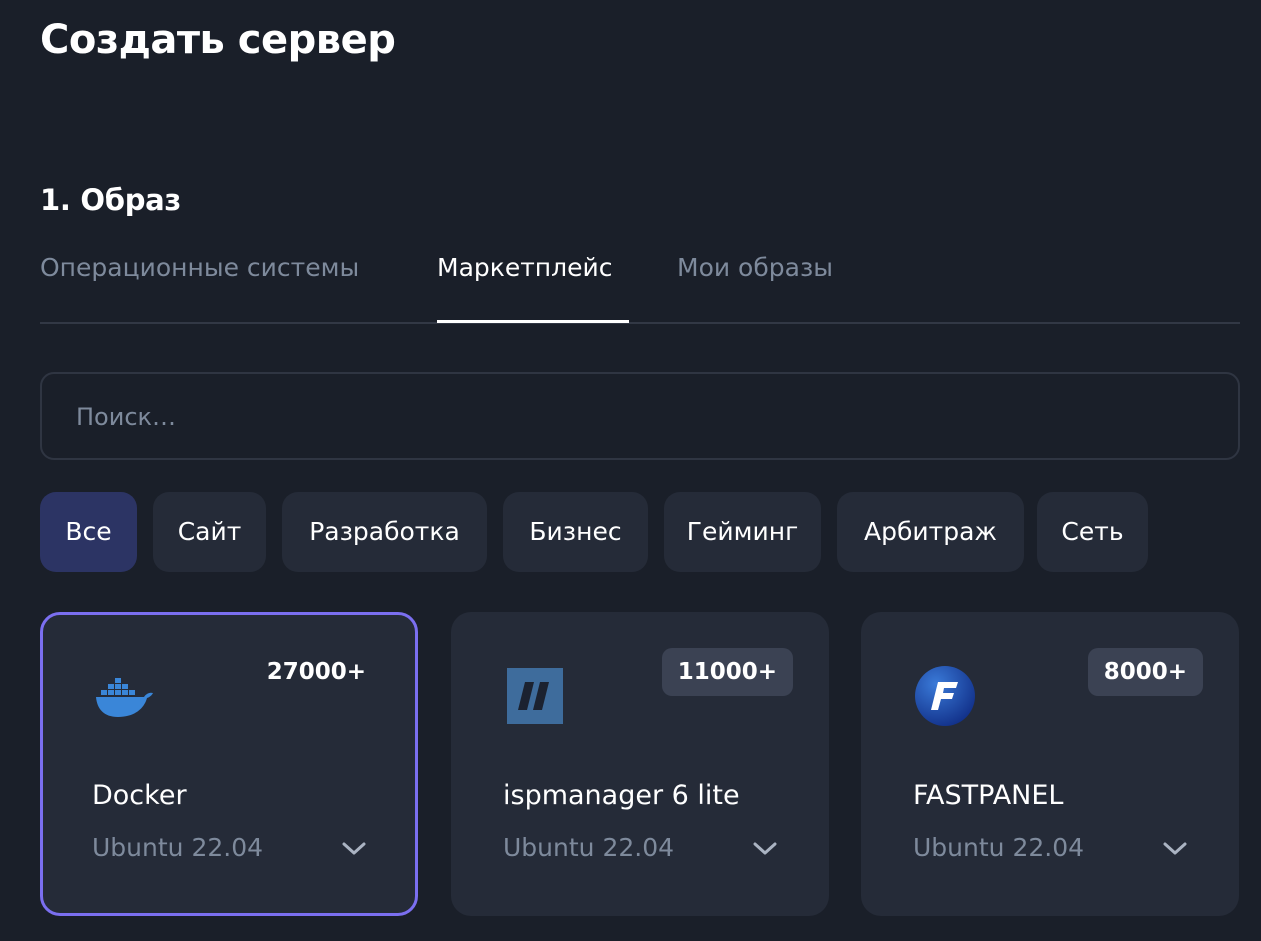 This screenshot has height=941, width=1261. I want to click on search-input, so click(636, 417).